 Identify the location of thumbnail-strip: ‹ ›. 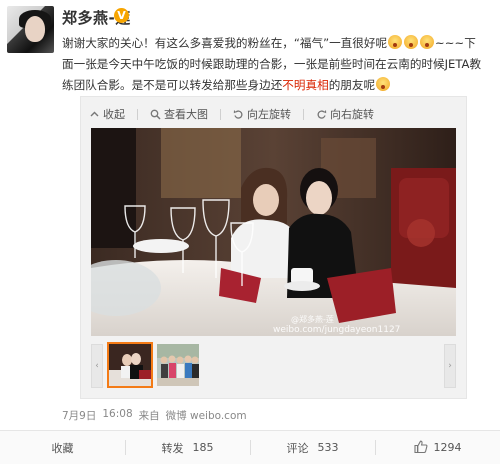
(273, 365).